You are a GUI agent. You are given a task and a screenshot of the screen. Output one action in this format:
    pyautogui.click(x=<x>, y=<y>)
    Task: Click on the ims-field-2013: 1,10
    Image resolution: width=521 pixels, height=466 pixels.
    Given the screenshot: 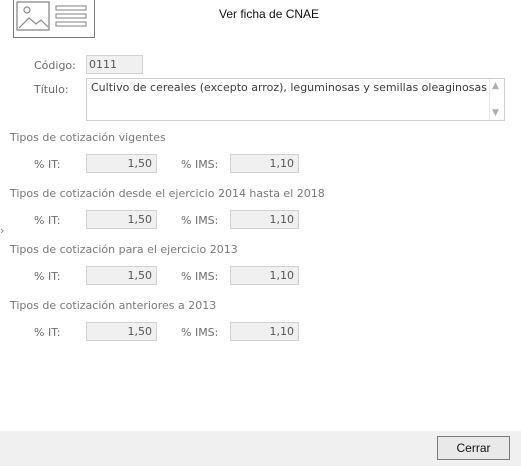 What is the action you would take?
    pyautogui.click(x=264, y=275)
    